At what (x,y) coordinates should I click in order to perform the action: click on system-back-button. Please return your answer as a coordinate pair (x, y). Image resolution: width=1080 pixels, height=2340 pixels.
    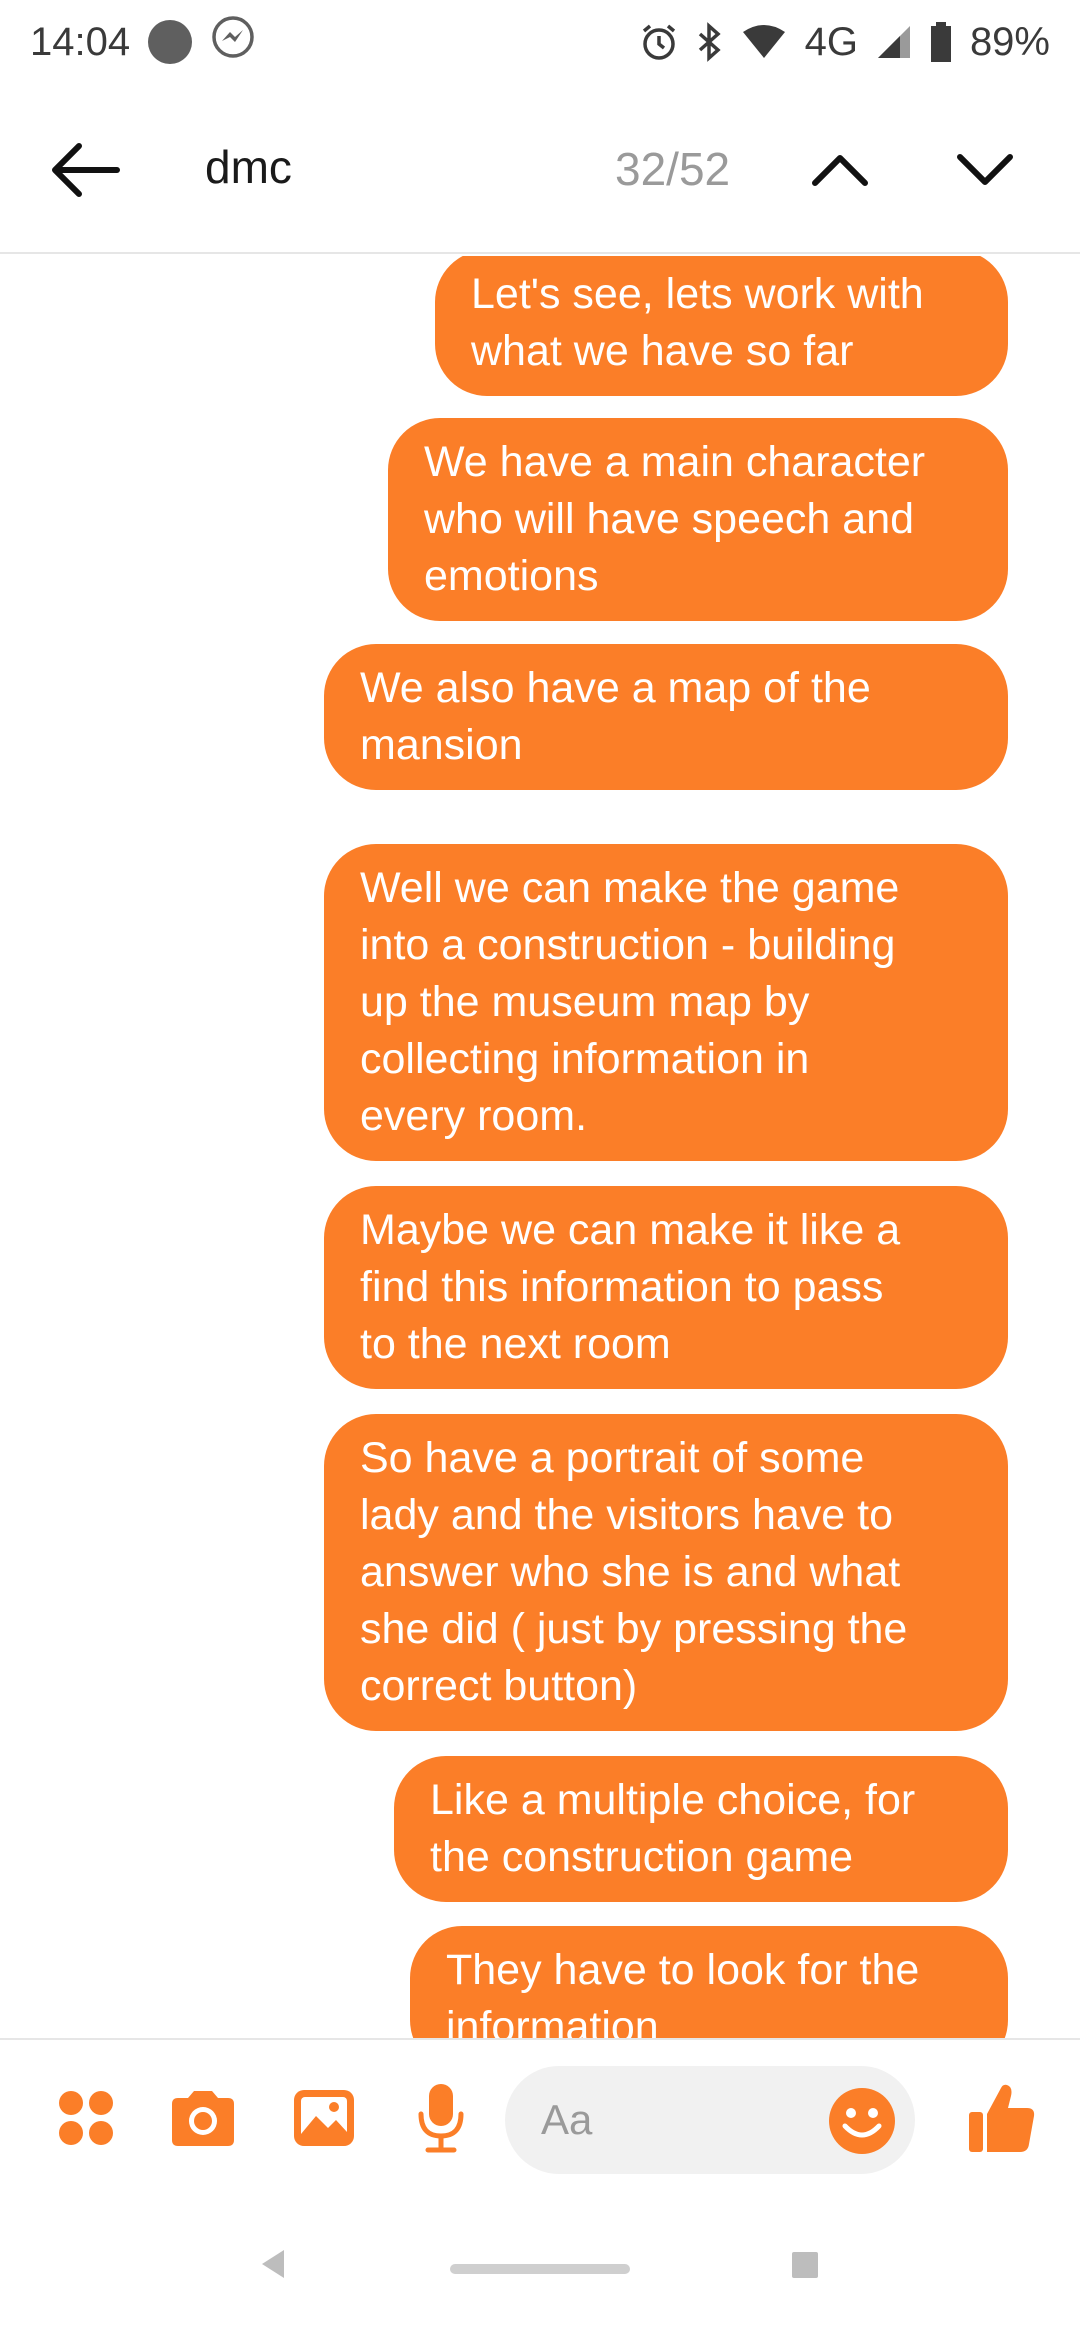
    Looking at the image, I should click on (273, 2266).